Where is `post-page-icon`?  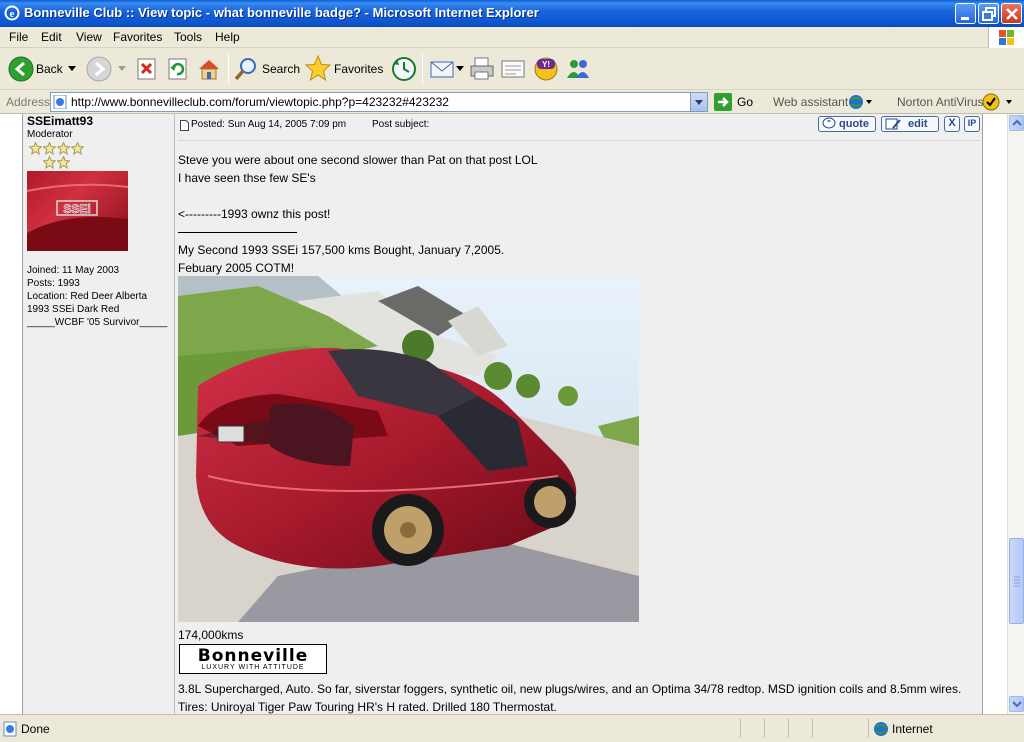
post-page-icon is located at coordinates (184, 125).